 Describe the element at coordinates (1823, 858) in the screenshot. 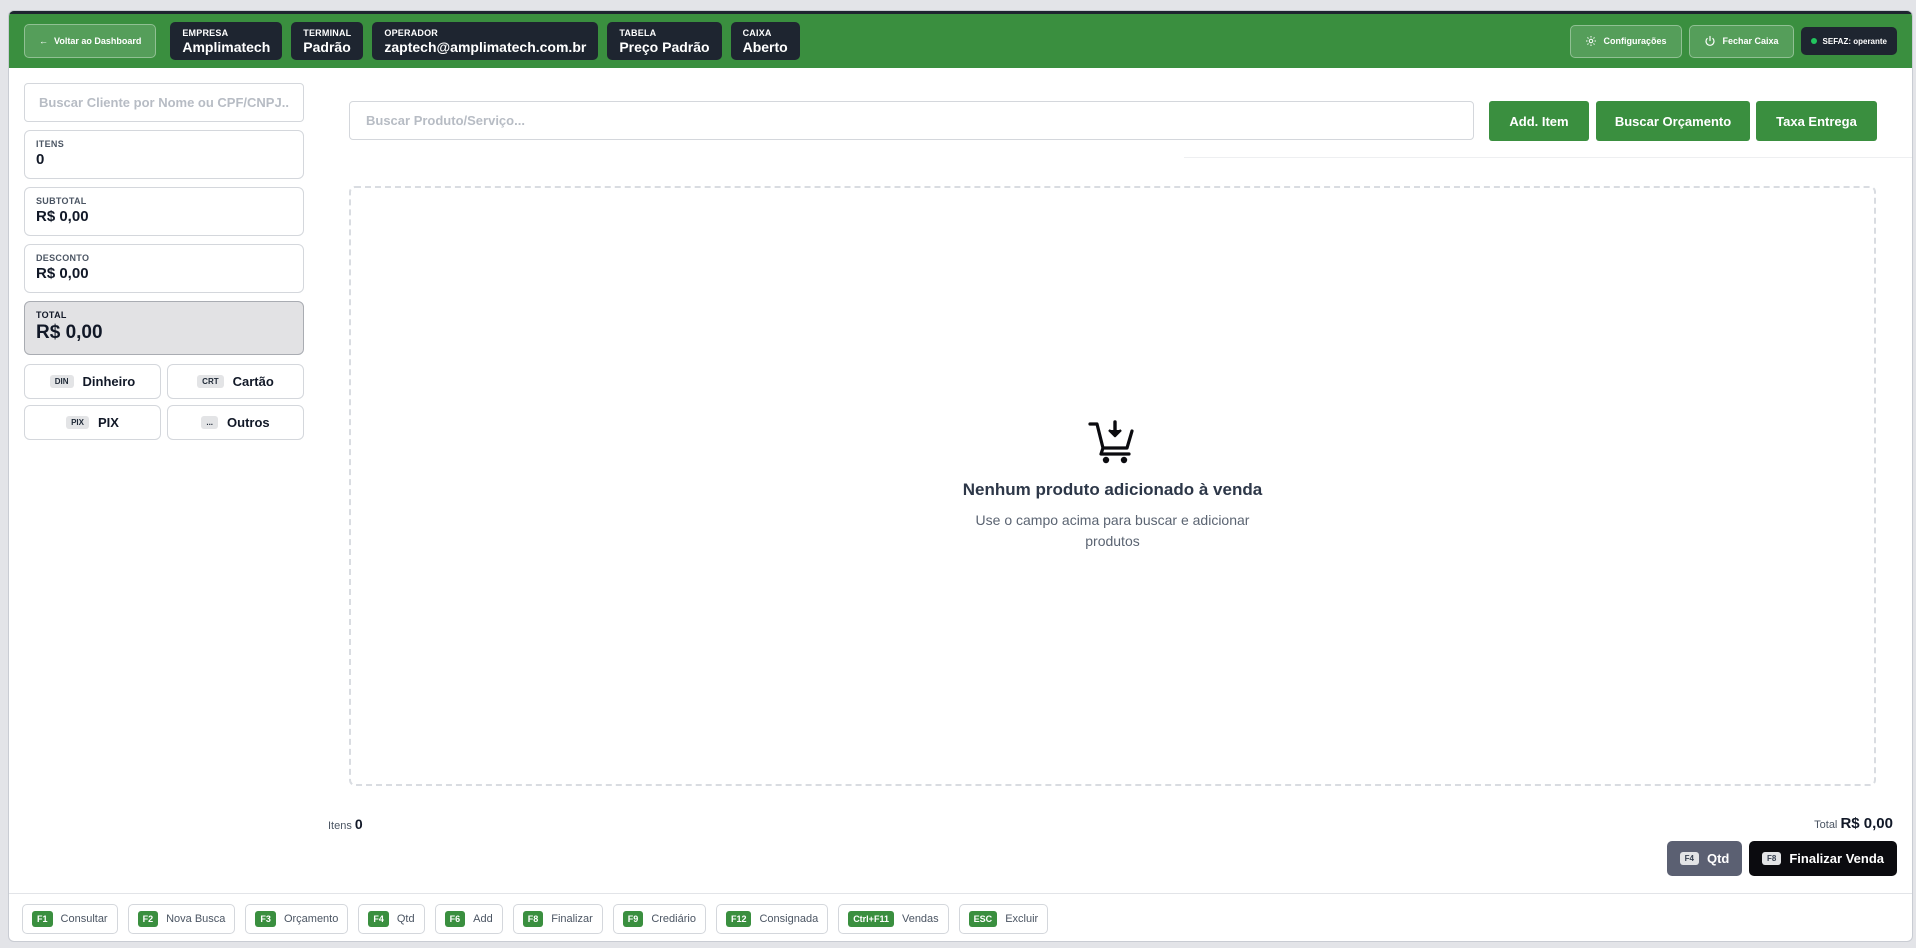

I see `finalize-sale-button: F8 Finalizar Venda` at that location.